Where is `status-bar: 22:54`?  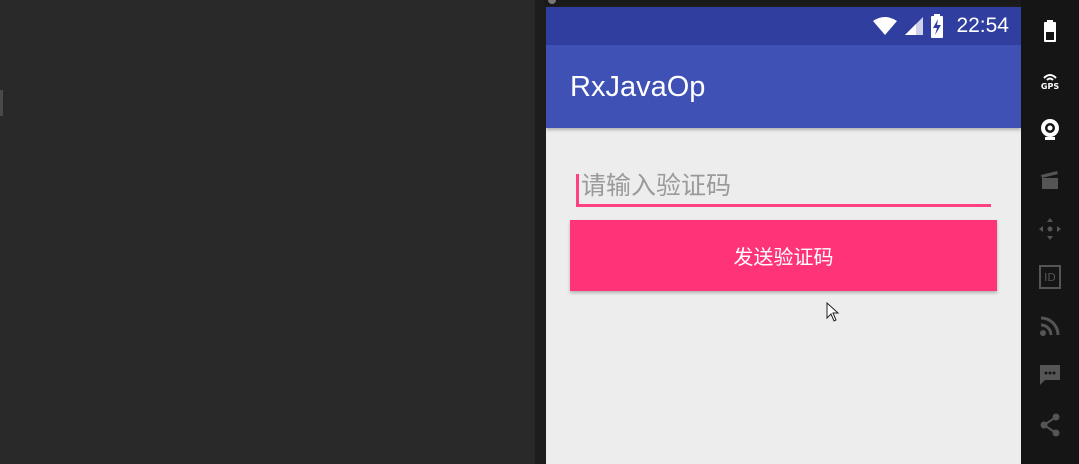 status-bar: 22:54 is located at coordinates (783, 26).